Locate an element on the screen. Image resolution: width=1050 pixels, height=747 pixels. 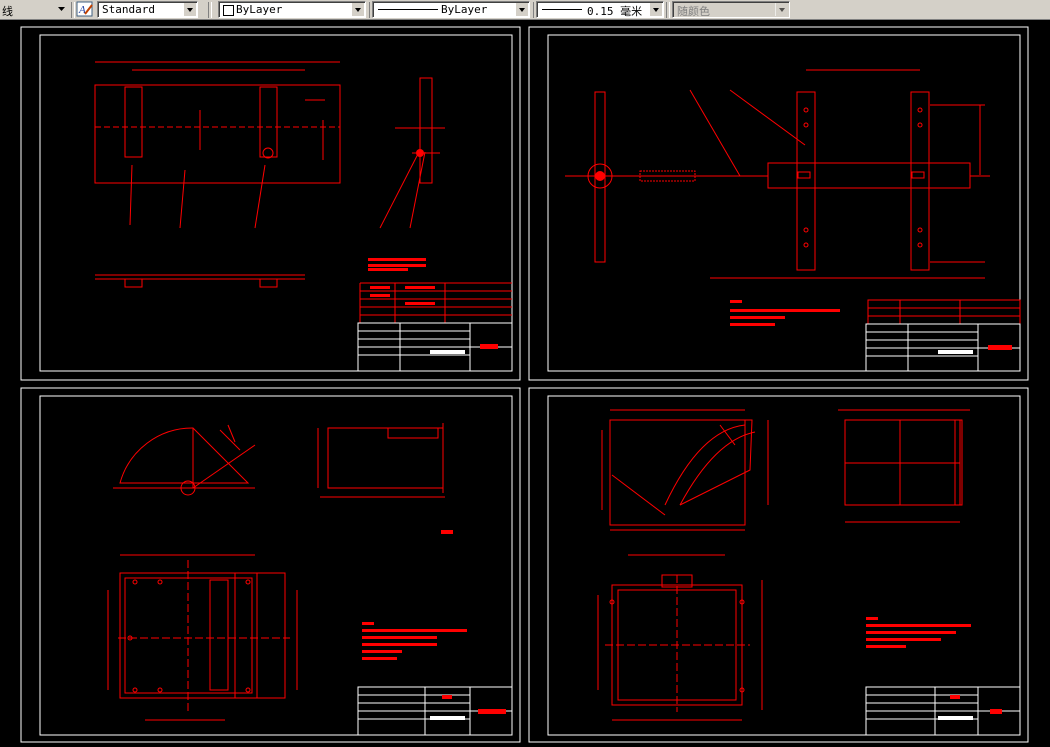
linetype-preview is located at coordinates (408, 9).